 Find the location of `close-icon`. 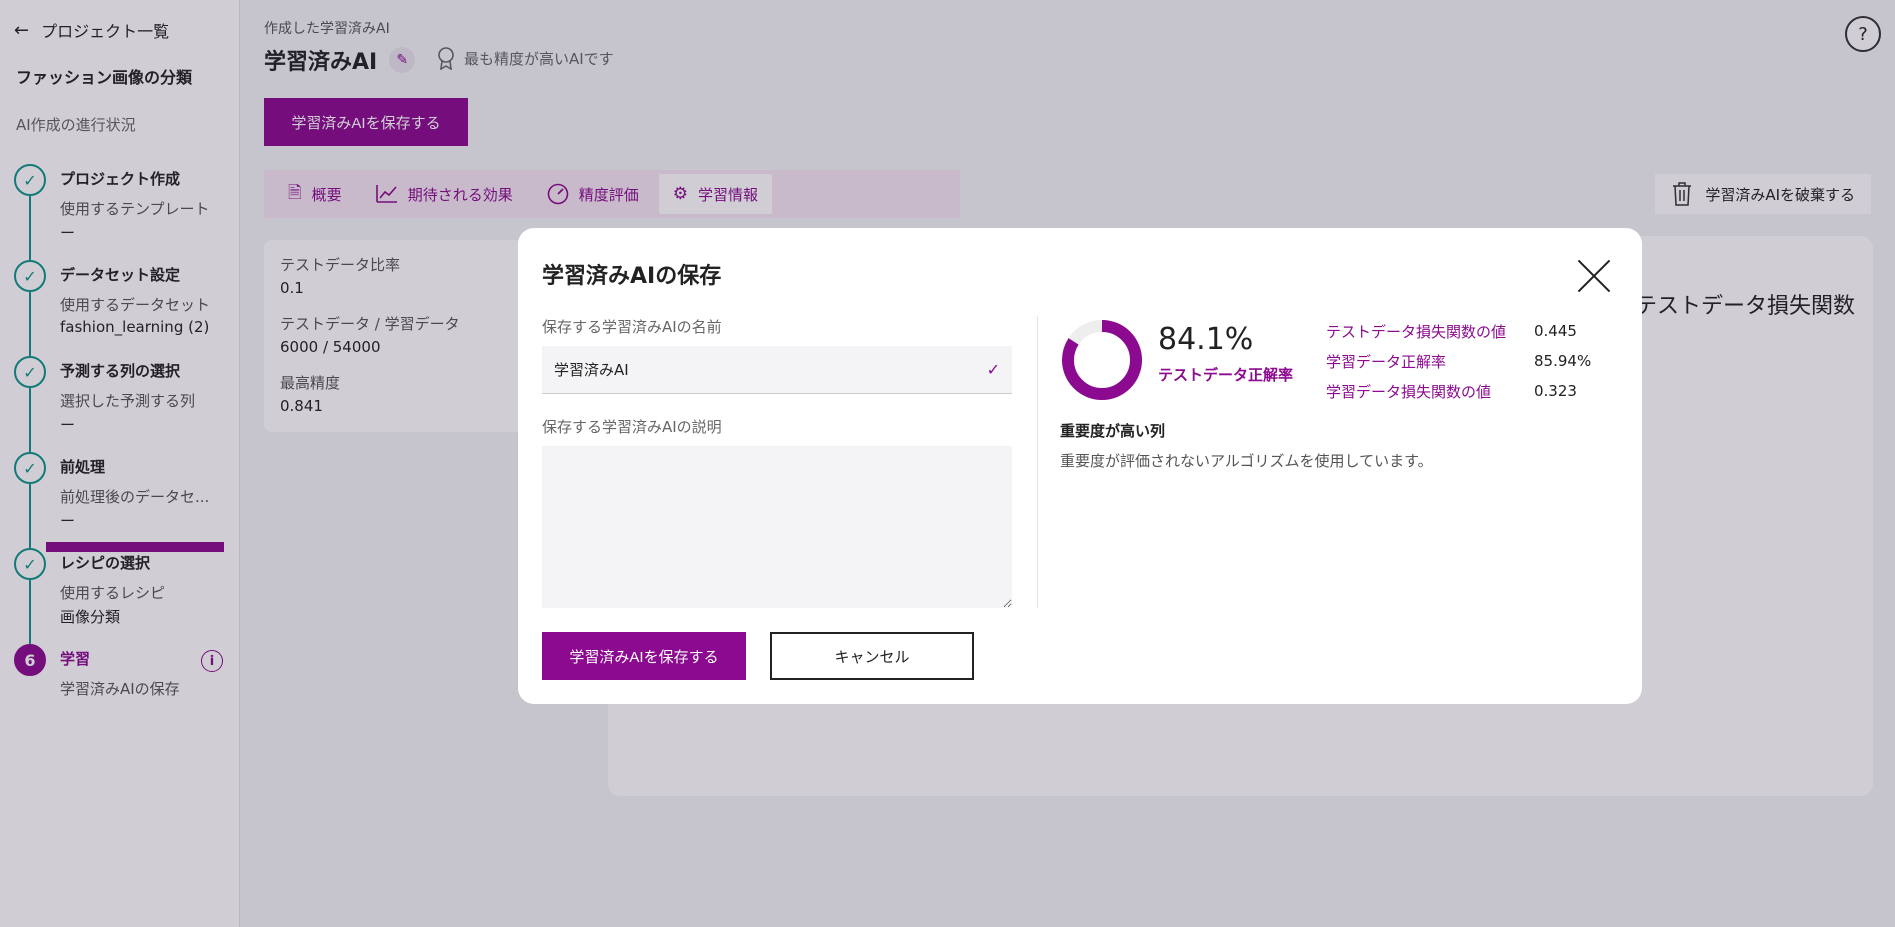

close-icon is located at coordinates (1594, 276).